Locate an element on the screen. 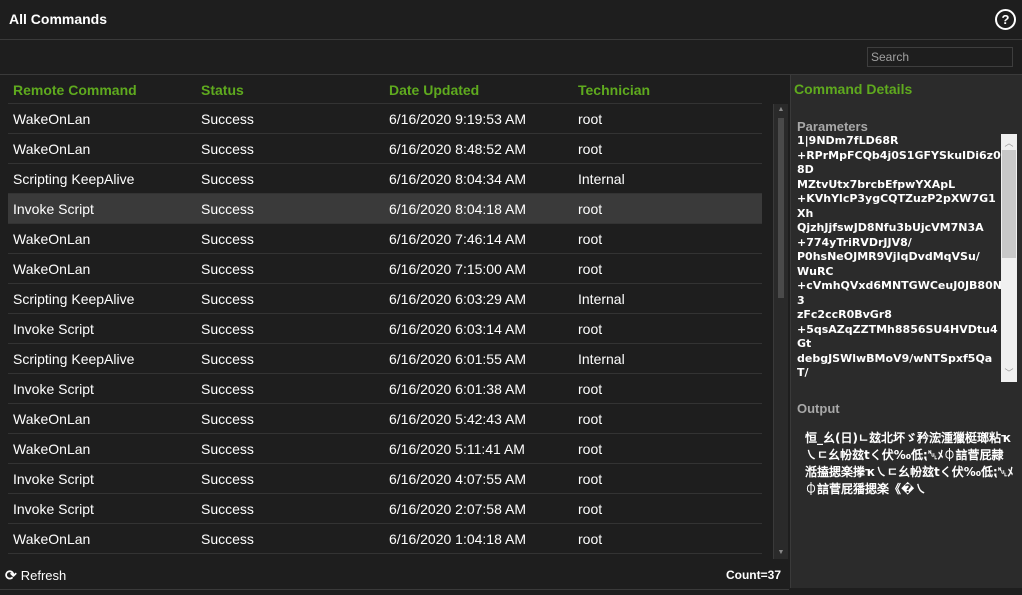 The image size is (1022, 595). parameter-line: IJIPs64uU1FGglmLge3vsCyOvXjwL4 is located at coordinates (900, 382).